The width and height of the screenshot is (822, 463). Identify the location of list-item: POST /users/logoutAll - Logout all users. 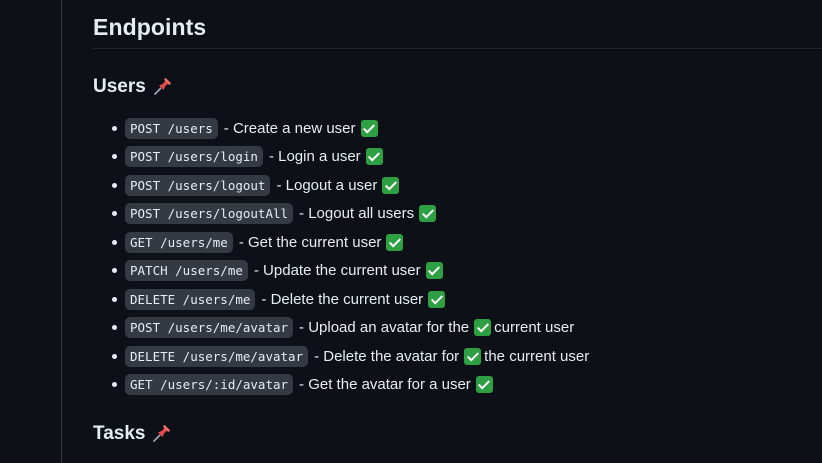
(341, 214).